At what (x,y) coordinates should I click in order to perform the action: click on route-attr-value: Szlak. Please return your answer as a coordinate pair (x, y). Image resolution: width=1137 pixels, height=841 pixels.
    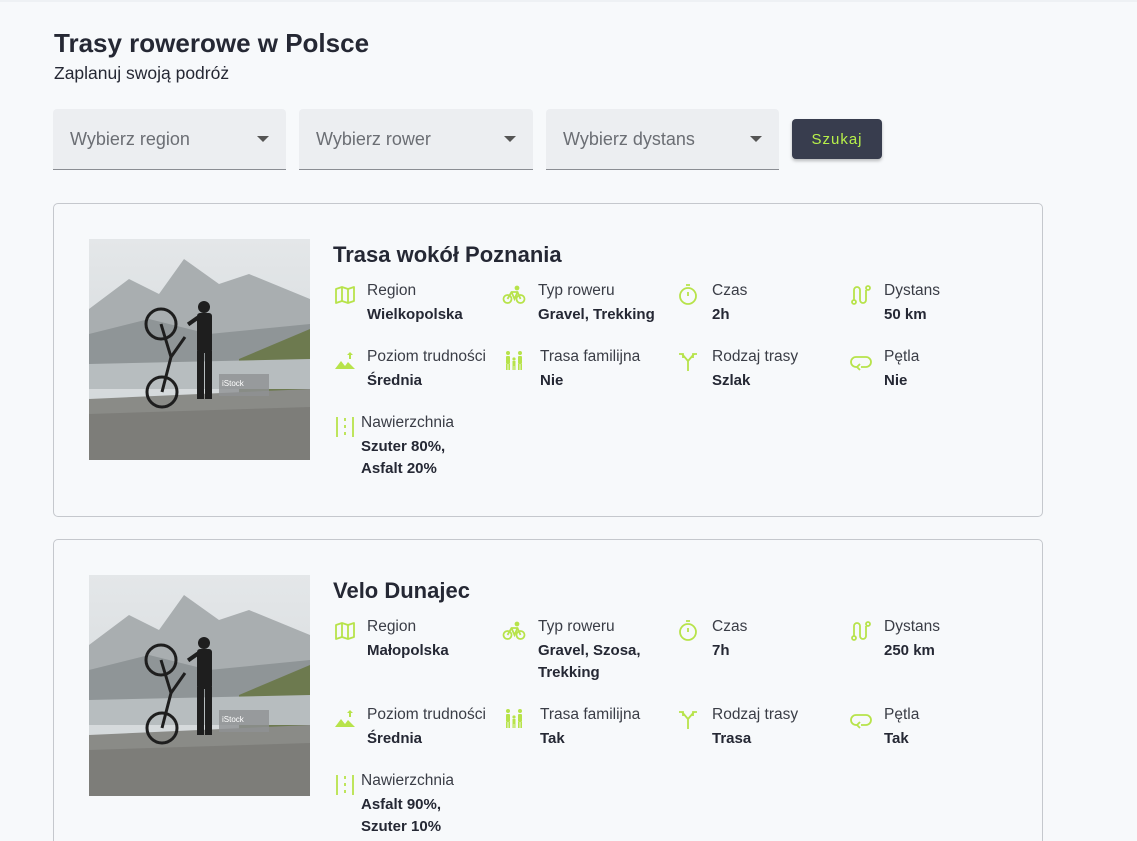
    Looking at the image, I should click on (731, 380).